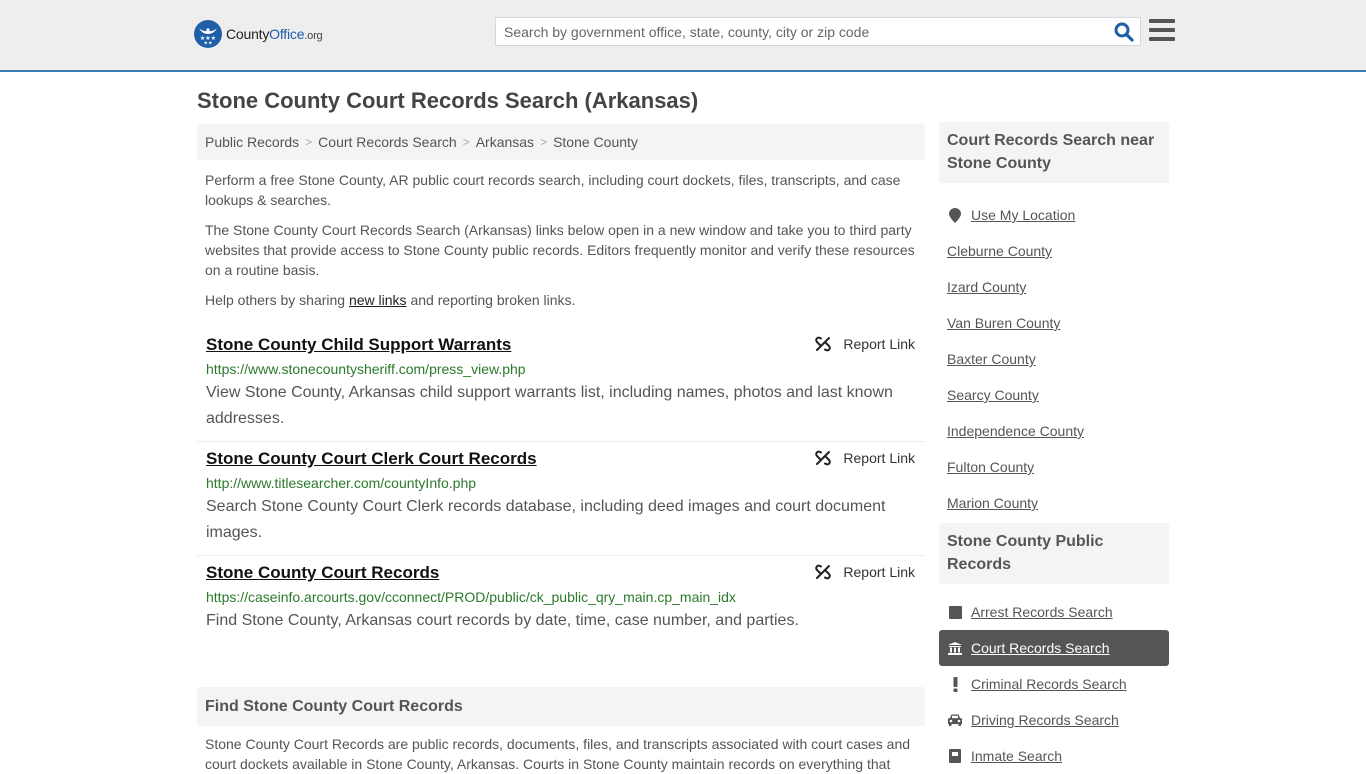 This screenshot has height=774, width=1366. I want to click on result-title-link: Stone County Child Support Warrants, so click(358, 345).